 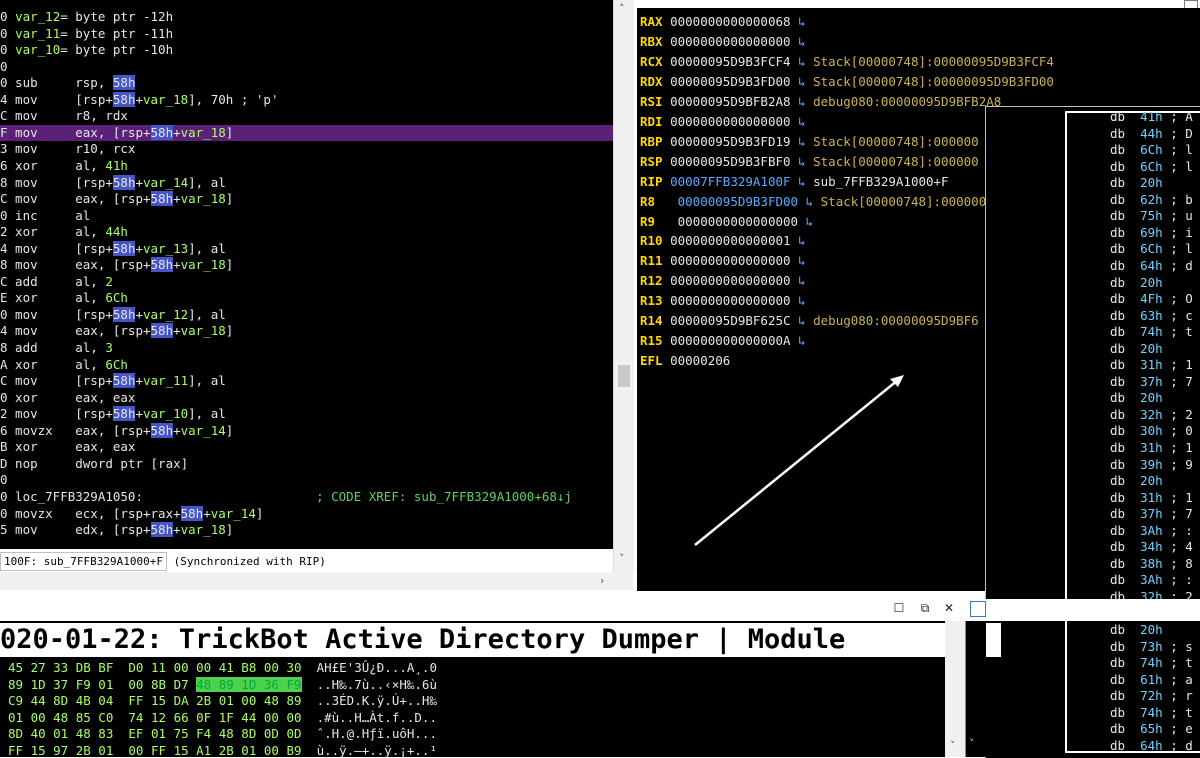 What do you see at coordinates (116, 530) in the screenshot?
I see `disassembly-line: 5 mov edx, [rsp+58h+var_18]` at bounding box center [116, 530].